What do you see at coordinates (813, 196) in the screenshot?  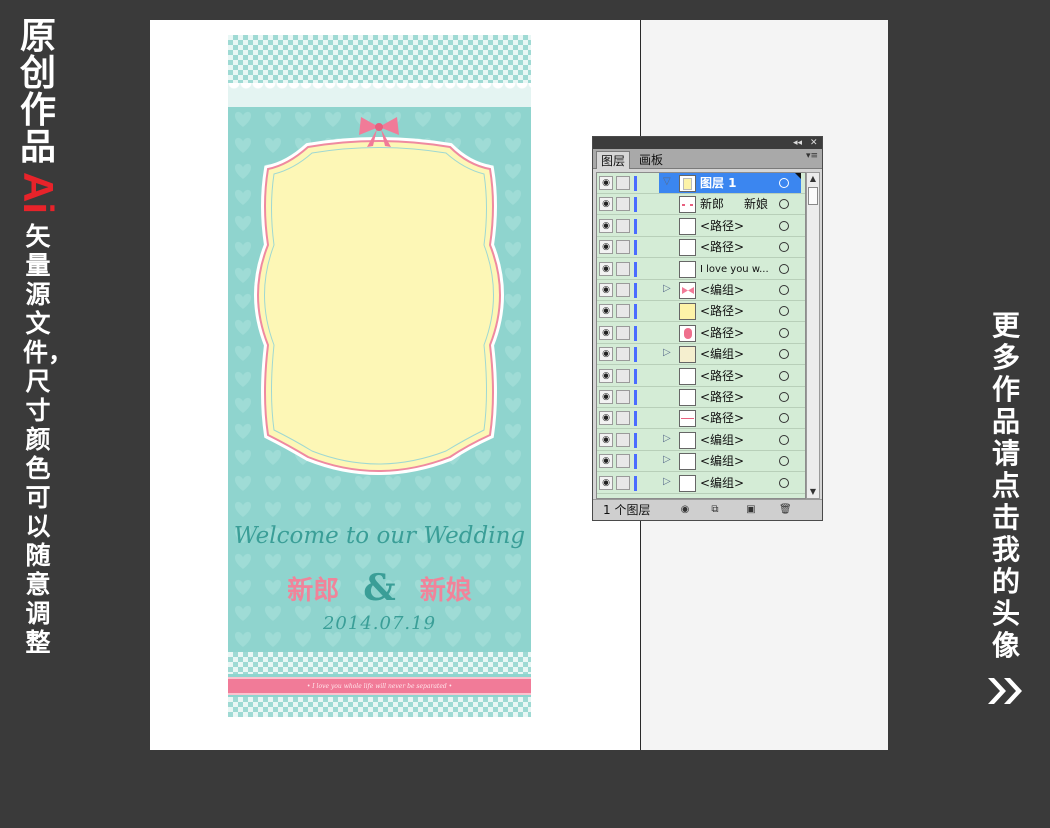 I see `scroll-thumb` at bounding box center [813, 196].